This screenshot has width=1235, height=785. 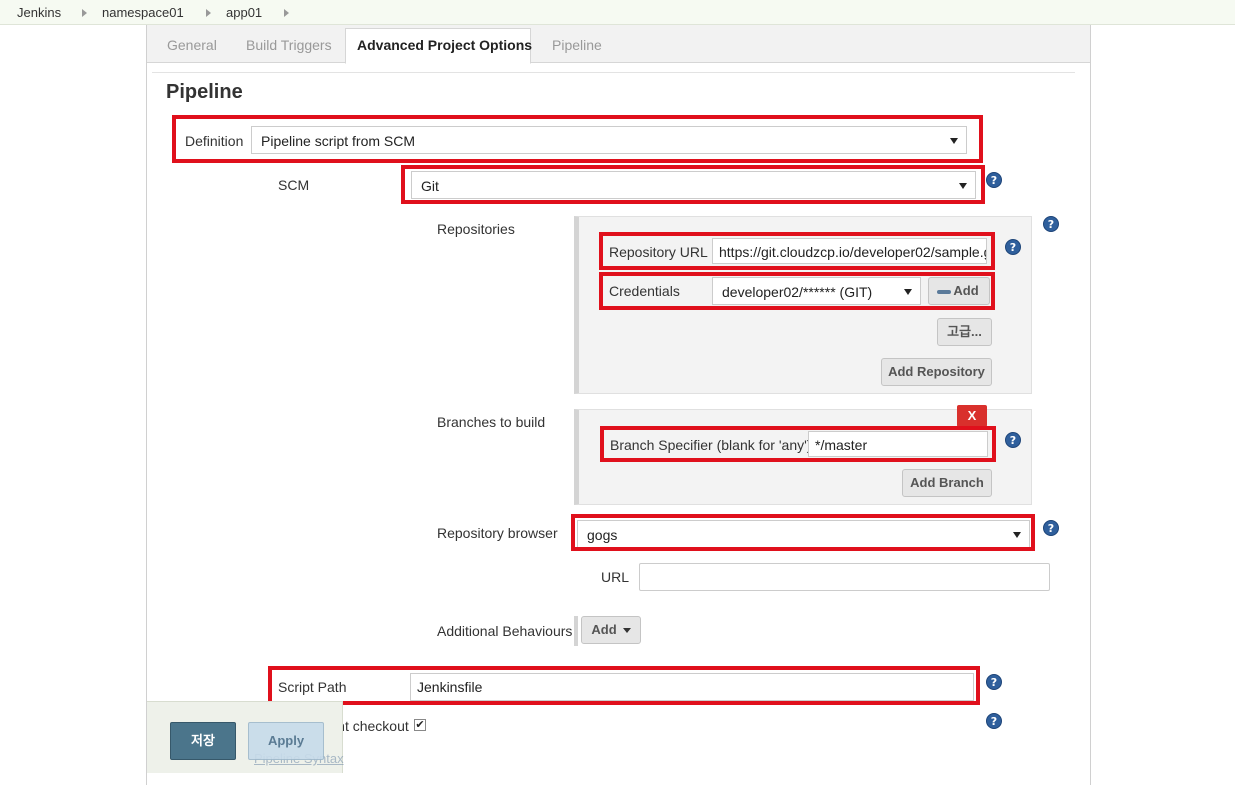 What do you see at coordinates (609, 140) in the screenshot?
I see `definition-select: Pipeline script from SCM` at bounding box center [609, 140].